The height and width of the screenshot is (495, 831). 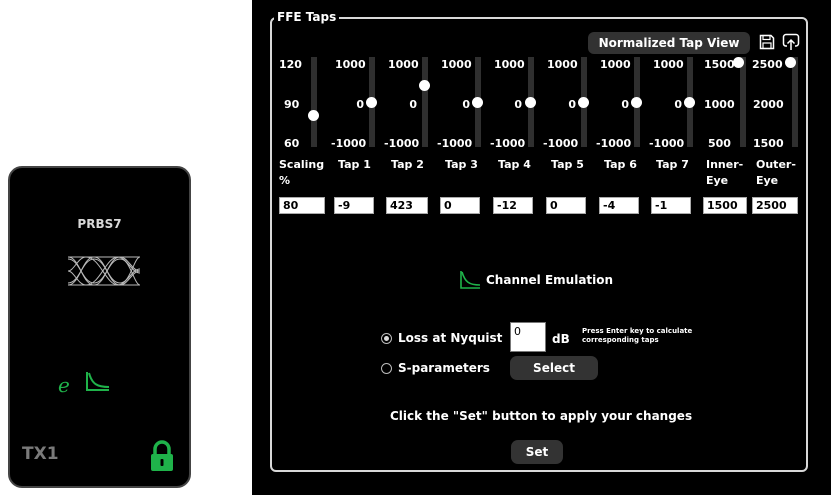 I want to click on scaling-slider-knob, so click(x=313, y=115).